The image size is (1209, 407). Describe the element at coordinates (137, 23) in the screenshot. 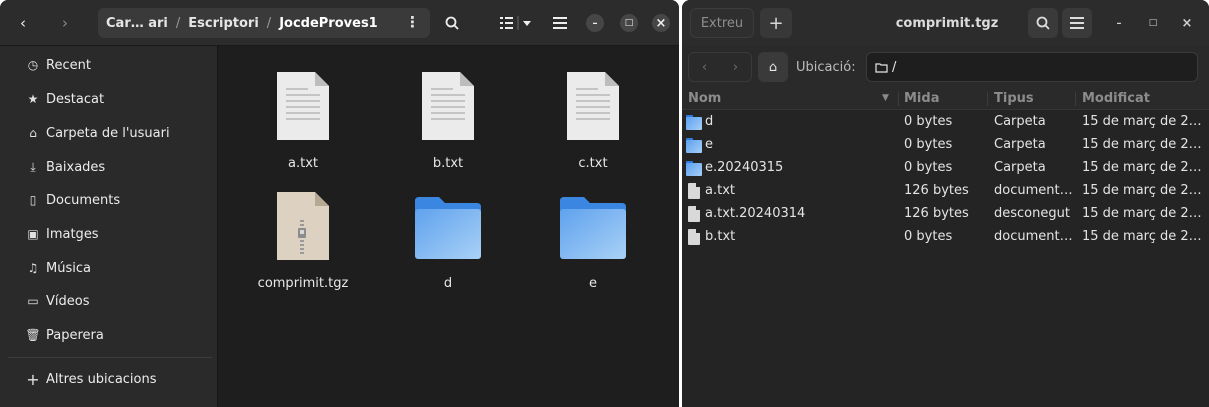

I see `path-segment-parent: Car… ari` at that location.